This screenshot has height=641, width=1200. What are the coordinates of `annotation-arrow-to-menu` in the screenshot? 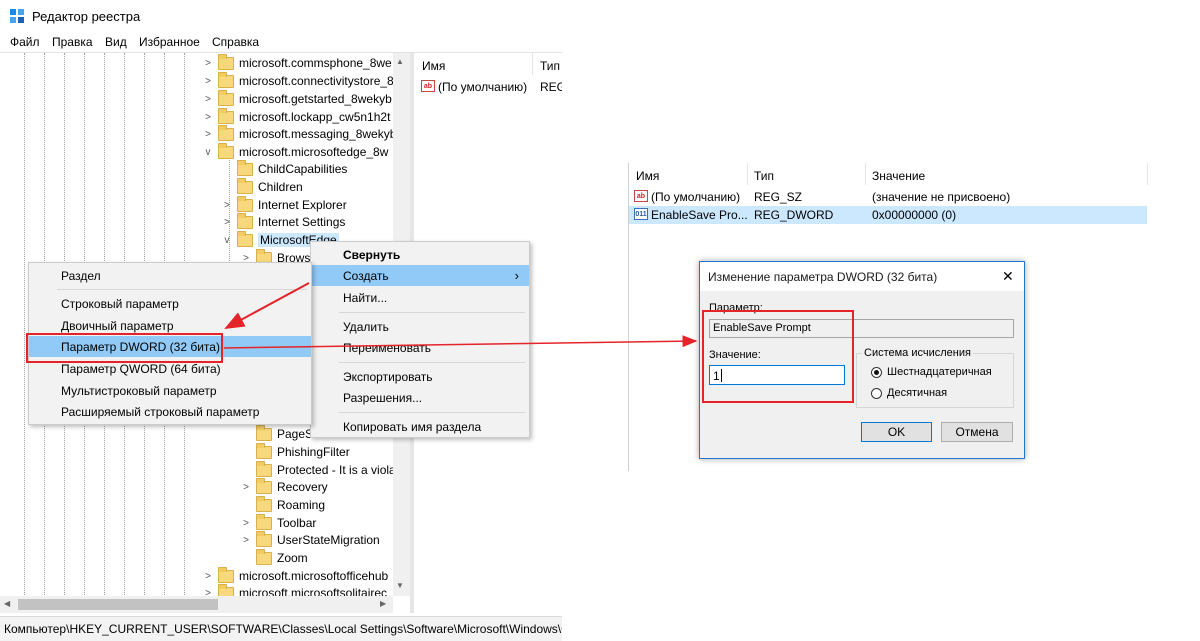 It's located at (267, 305).